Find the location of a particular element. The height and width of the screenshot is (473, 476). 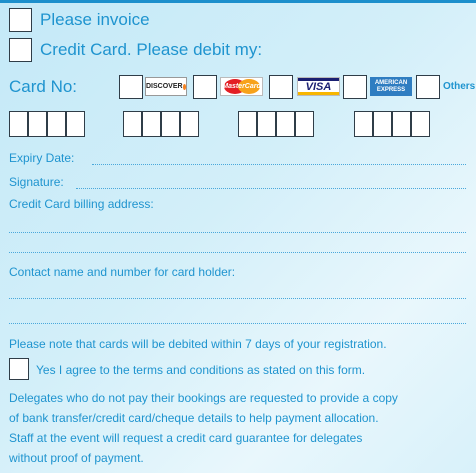

invoice-label: Please invoice is located at coordinates (95, 19).